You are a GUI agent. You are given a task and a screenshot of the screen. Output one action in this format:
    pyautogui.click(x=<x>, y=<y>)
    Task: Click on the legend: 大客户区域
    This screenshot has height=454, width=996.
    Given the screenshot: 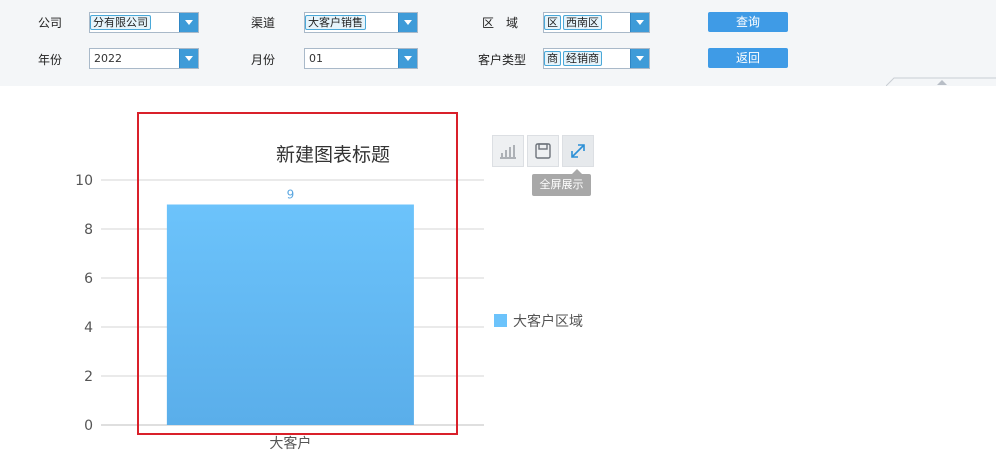 What is the action you would take?
    pyautogui.click(x=538, y=321)
    